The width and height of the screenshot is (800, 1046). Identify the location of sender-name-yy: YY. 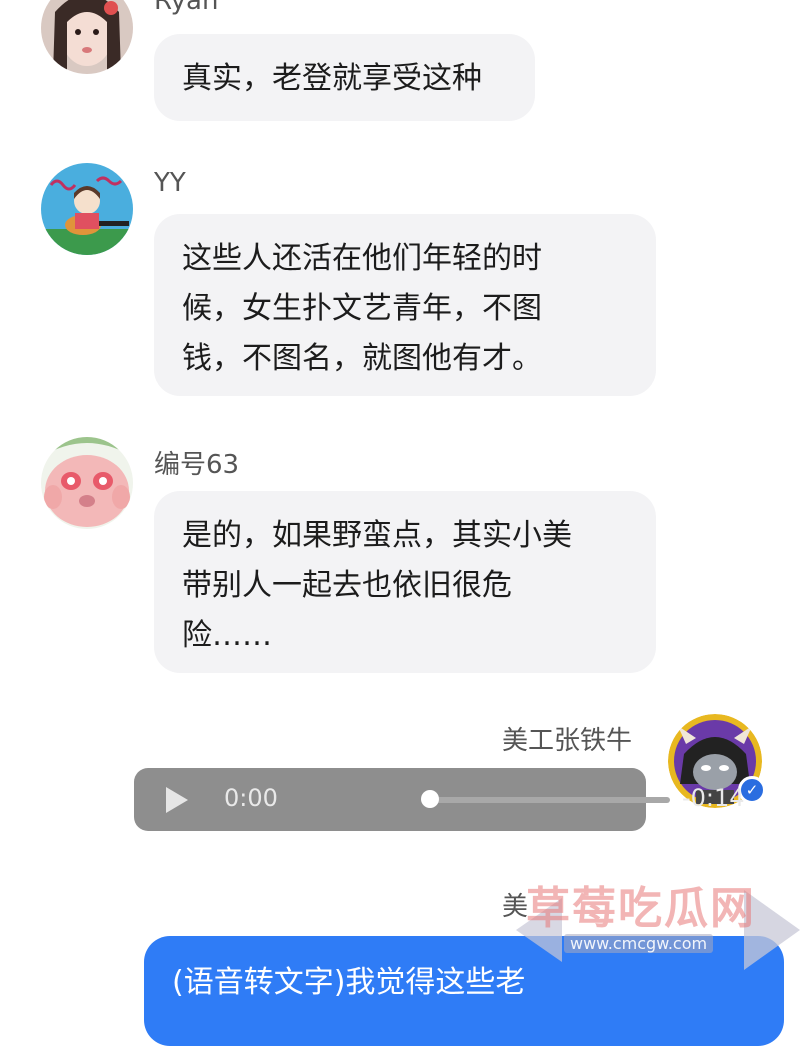
(170, 183).